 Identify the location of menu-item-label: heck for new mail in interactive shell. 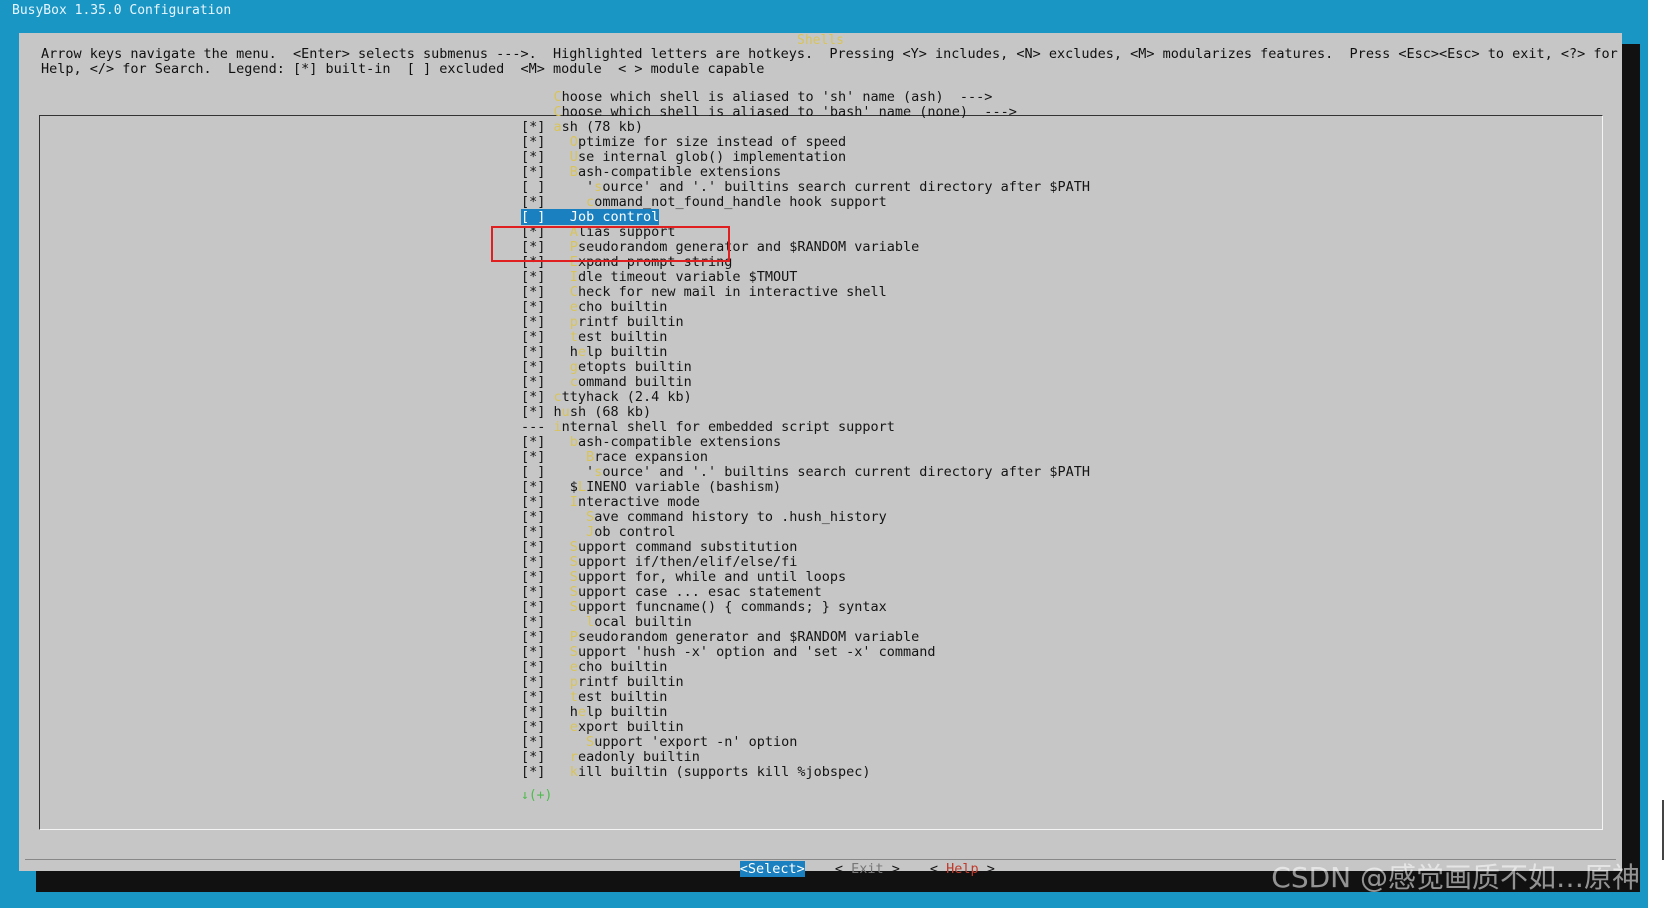
(732, 292).